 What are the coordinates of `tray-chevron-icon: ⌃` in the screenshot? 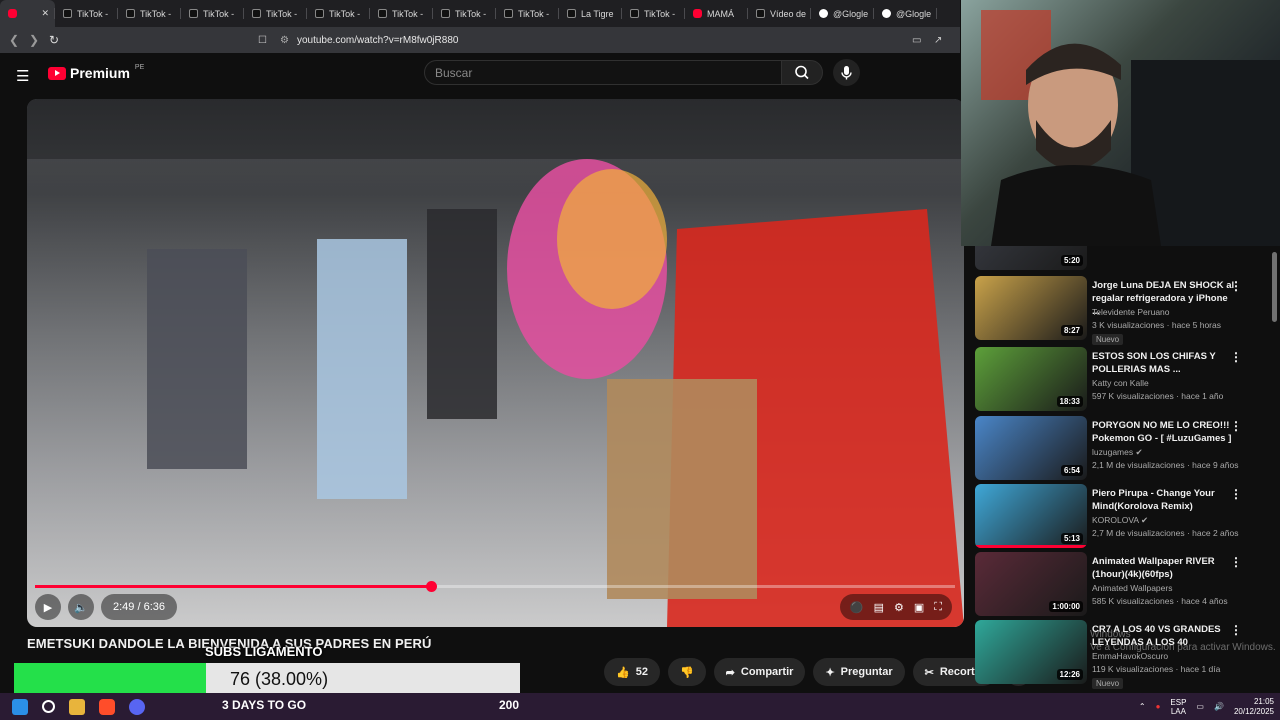 It's located at (1142, 706).